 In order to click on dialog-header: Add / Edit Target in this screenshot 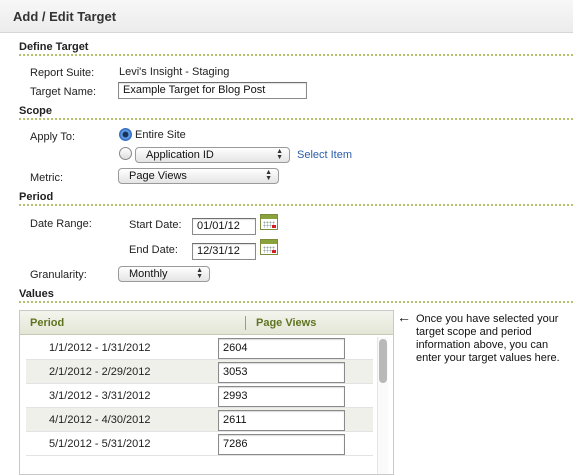, I will do `click(286, 16)`.